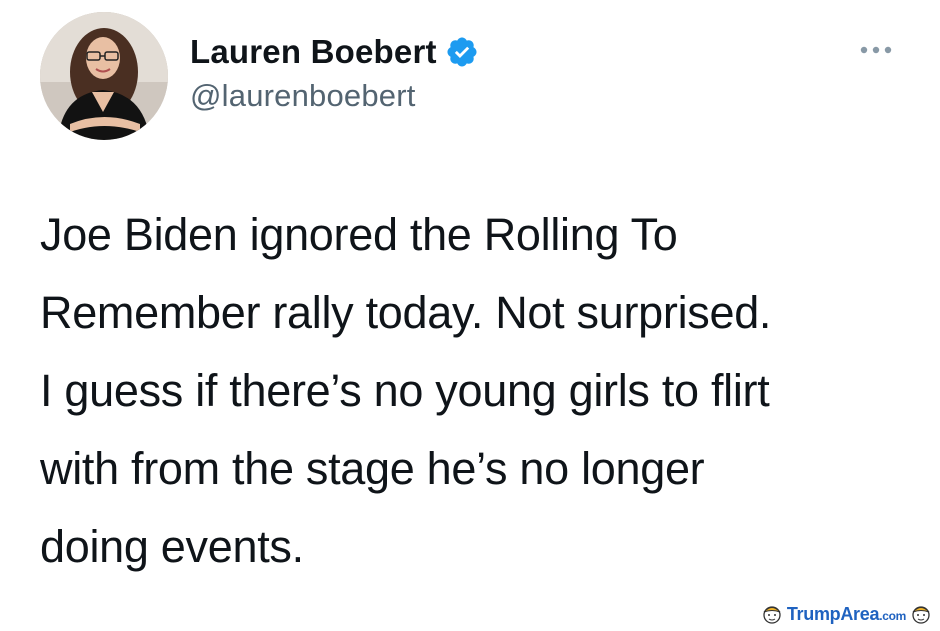  I want to click on watermark-face-icon, so click(772, 614).